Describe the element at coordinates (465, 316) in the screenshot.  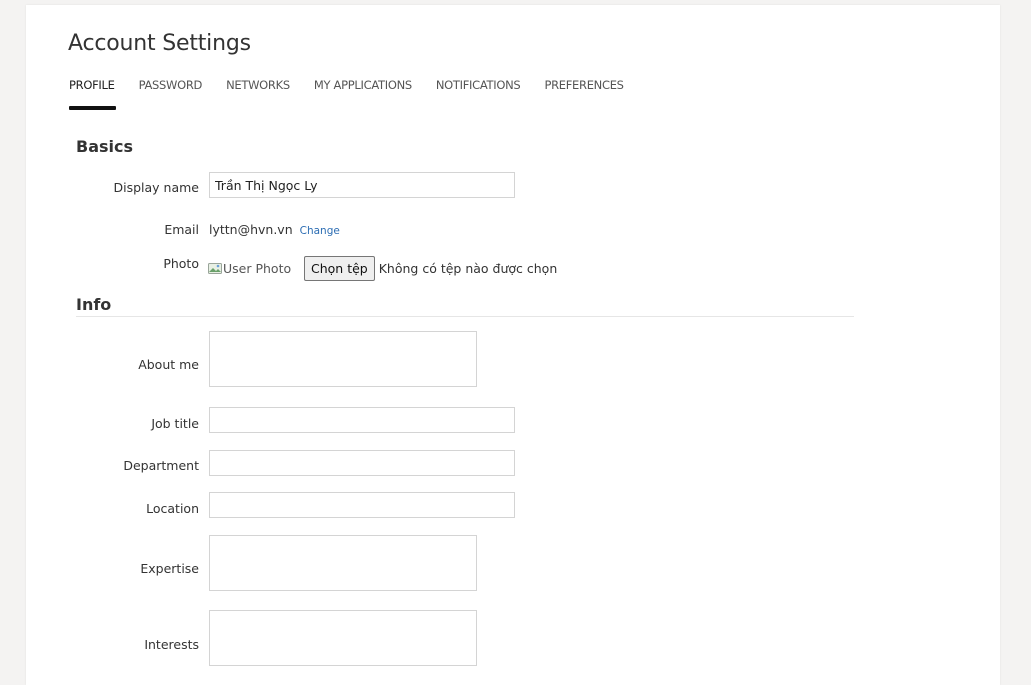
I see `info-divider` at that location.